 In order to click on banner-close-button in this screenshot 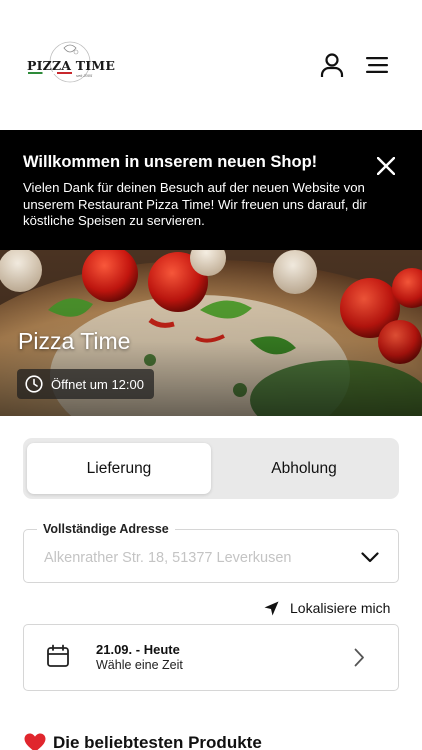, I will do `click(386, 166)`.